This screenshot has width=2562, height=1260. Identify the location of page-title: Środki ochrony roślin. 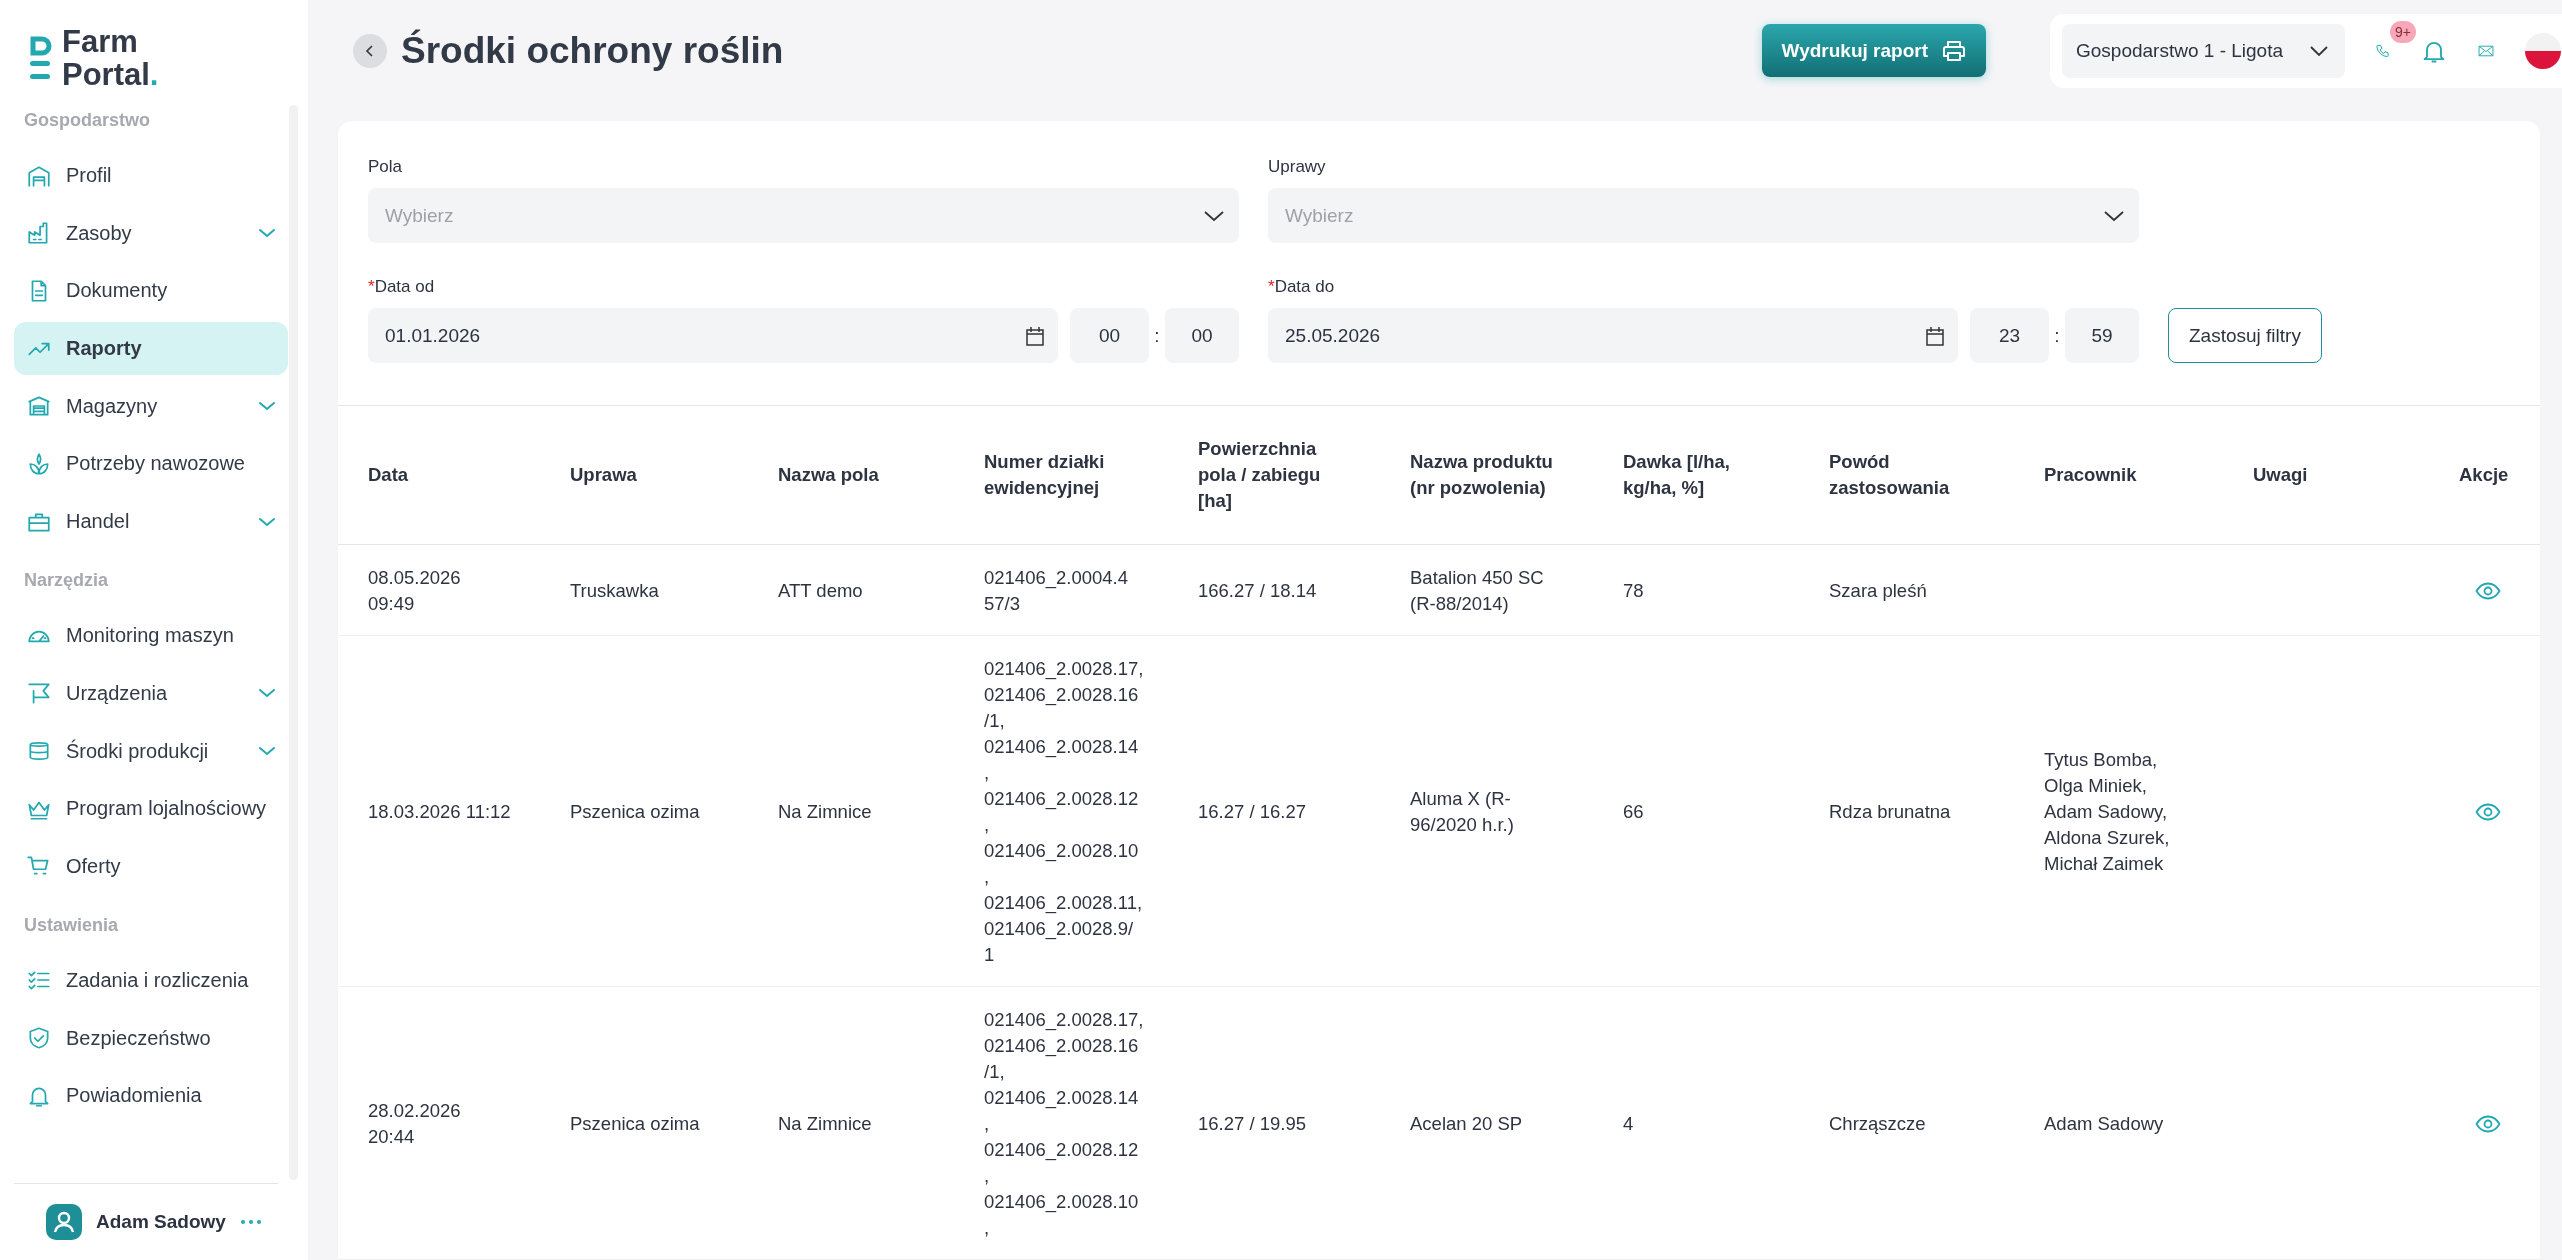
(592, 50).